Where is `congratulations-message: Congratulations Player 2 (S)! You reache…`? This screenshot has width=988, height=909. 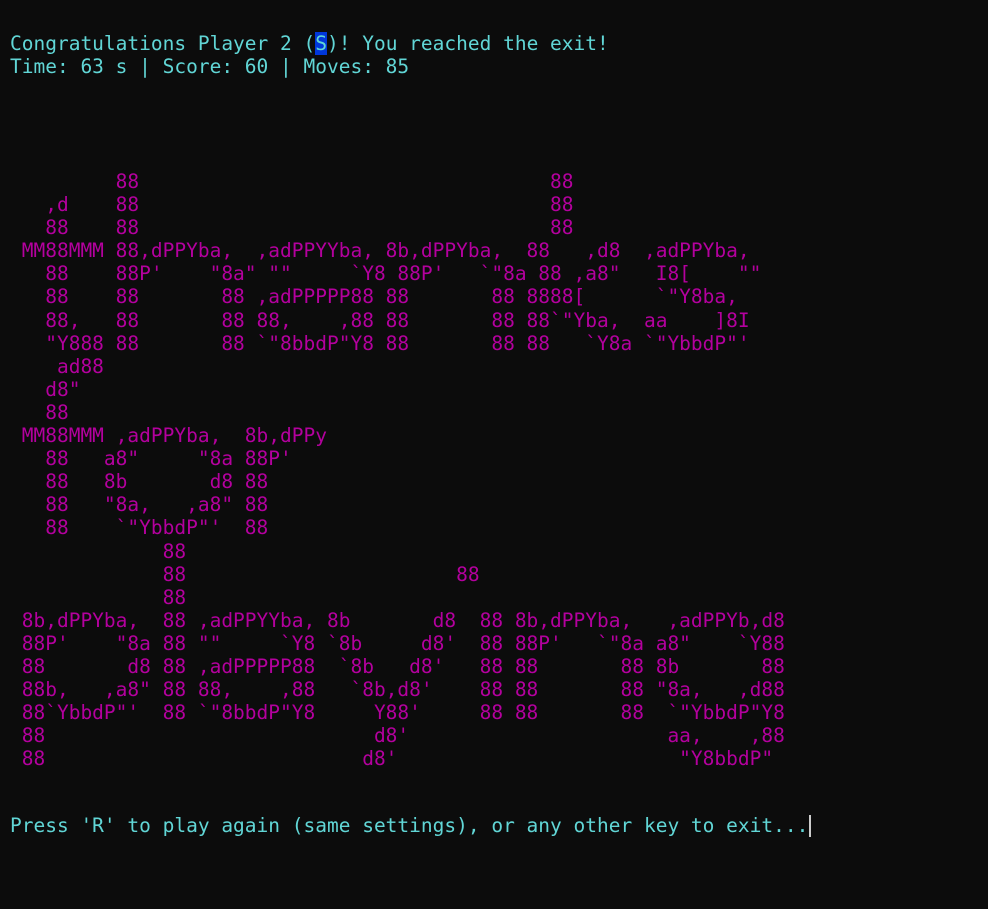 congratulations-message: Congratulations Player 2 (S)! You reache… is located at coordinates (309, 43).